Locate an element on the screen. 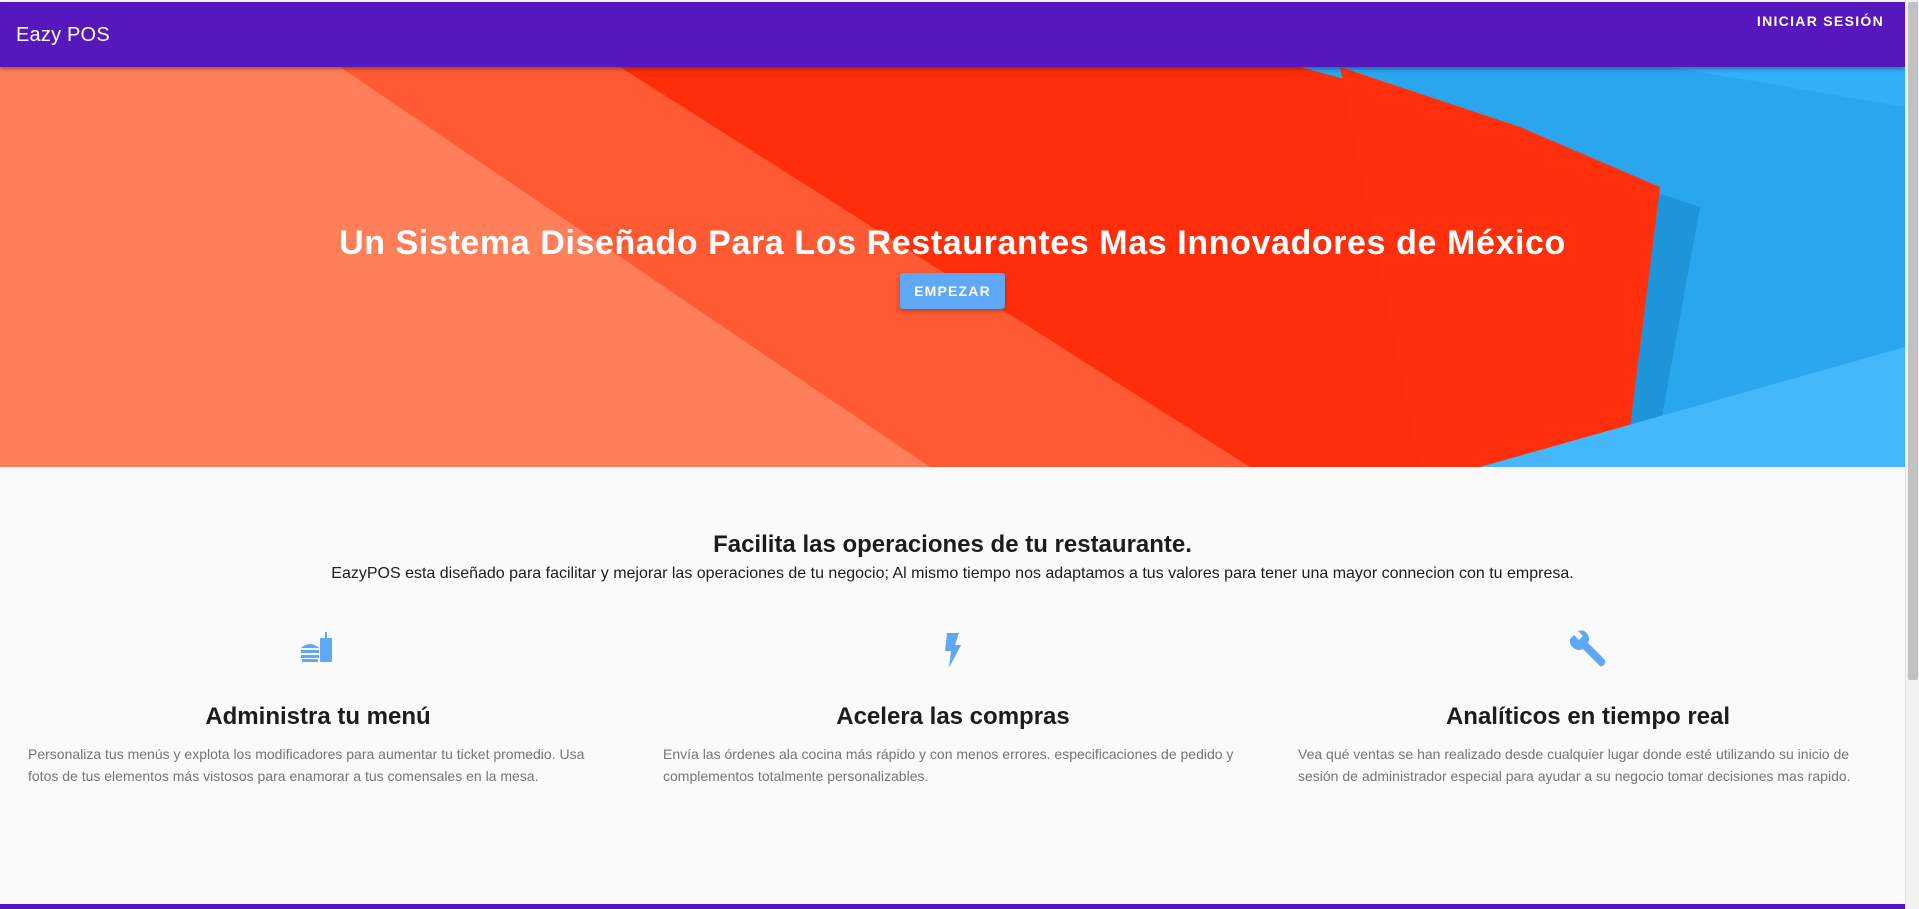 The height and width of the screenshot is (909, 1919). login-button: INICIAR SESIÓN is located at coordinates (1820, 21).